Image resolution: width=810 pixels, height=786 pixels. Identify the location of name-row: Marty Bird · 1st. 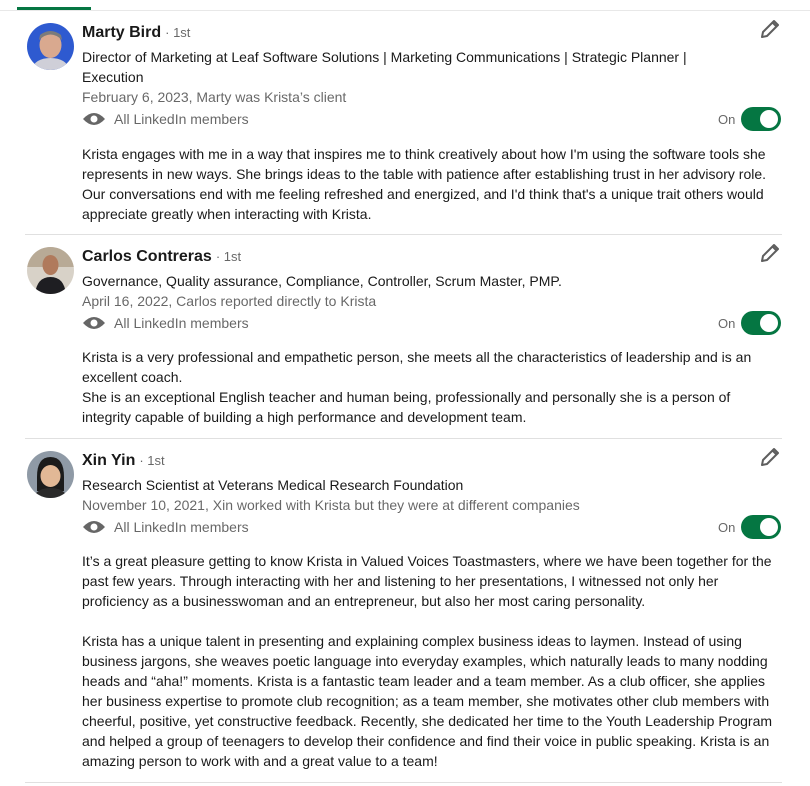
(136, 33).